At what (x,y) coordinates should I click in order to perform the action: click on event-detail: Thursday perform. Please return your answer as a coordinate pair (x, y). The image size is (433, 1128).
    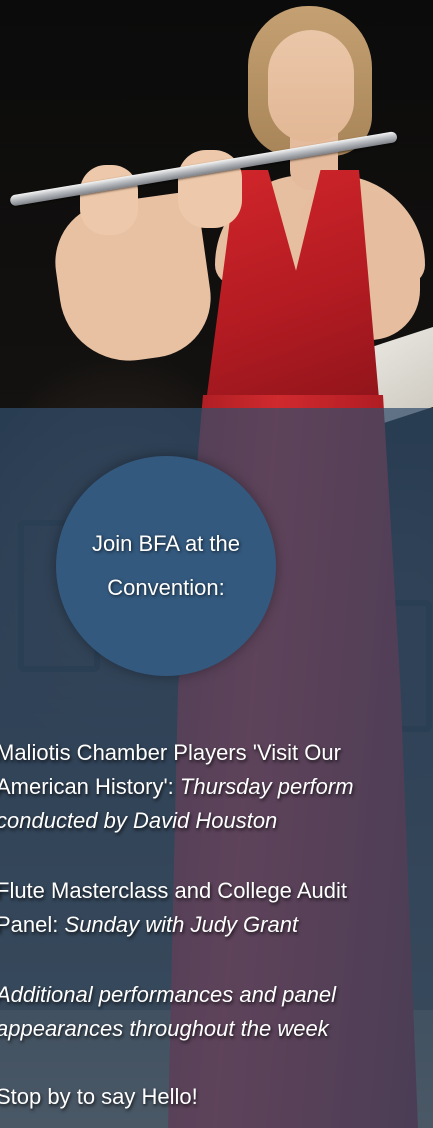
    Looking at the image, I should click on (266, 786).